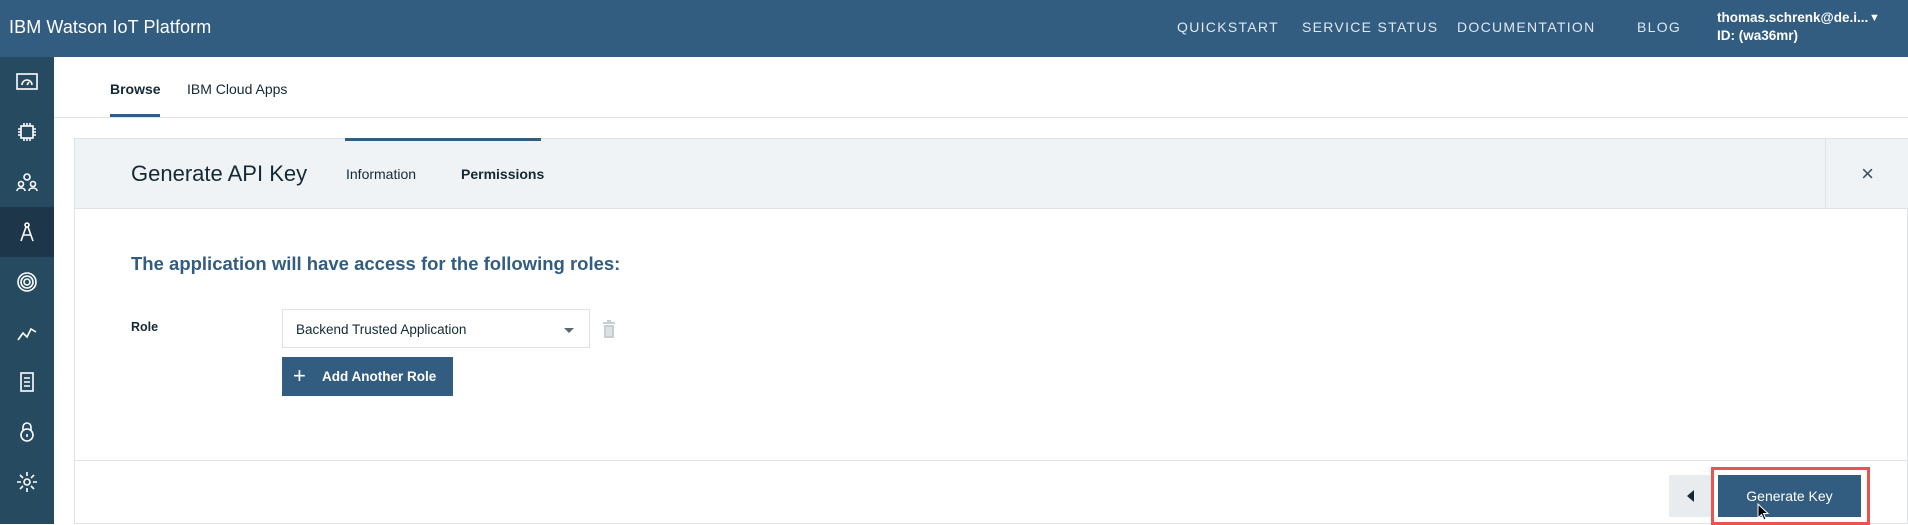 The image size is (1908, 525). What do you see at coordinates (145, 327) in the screenshot?
I see `role-label: Role` at bounding box center [145, 327].